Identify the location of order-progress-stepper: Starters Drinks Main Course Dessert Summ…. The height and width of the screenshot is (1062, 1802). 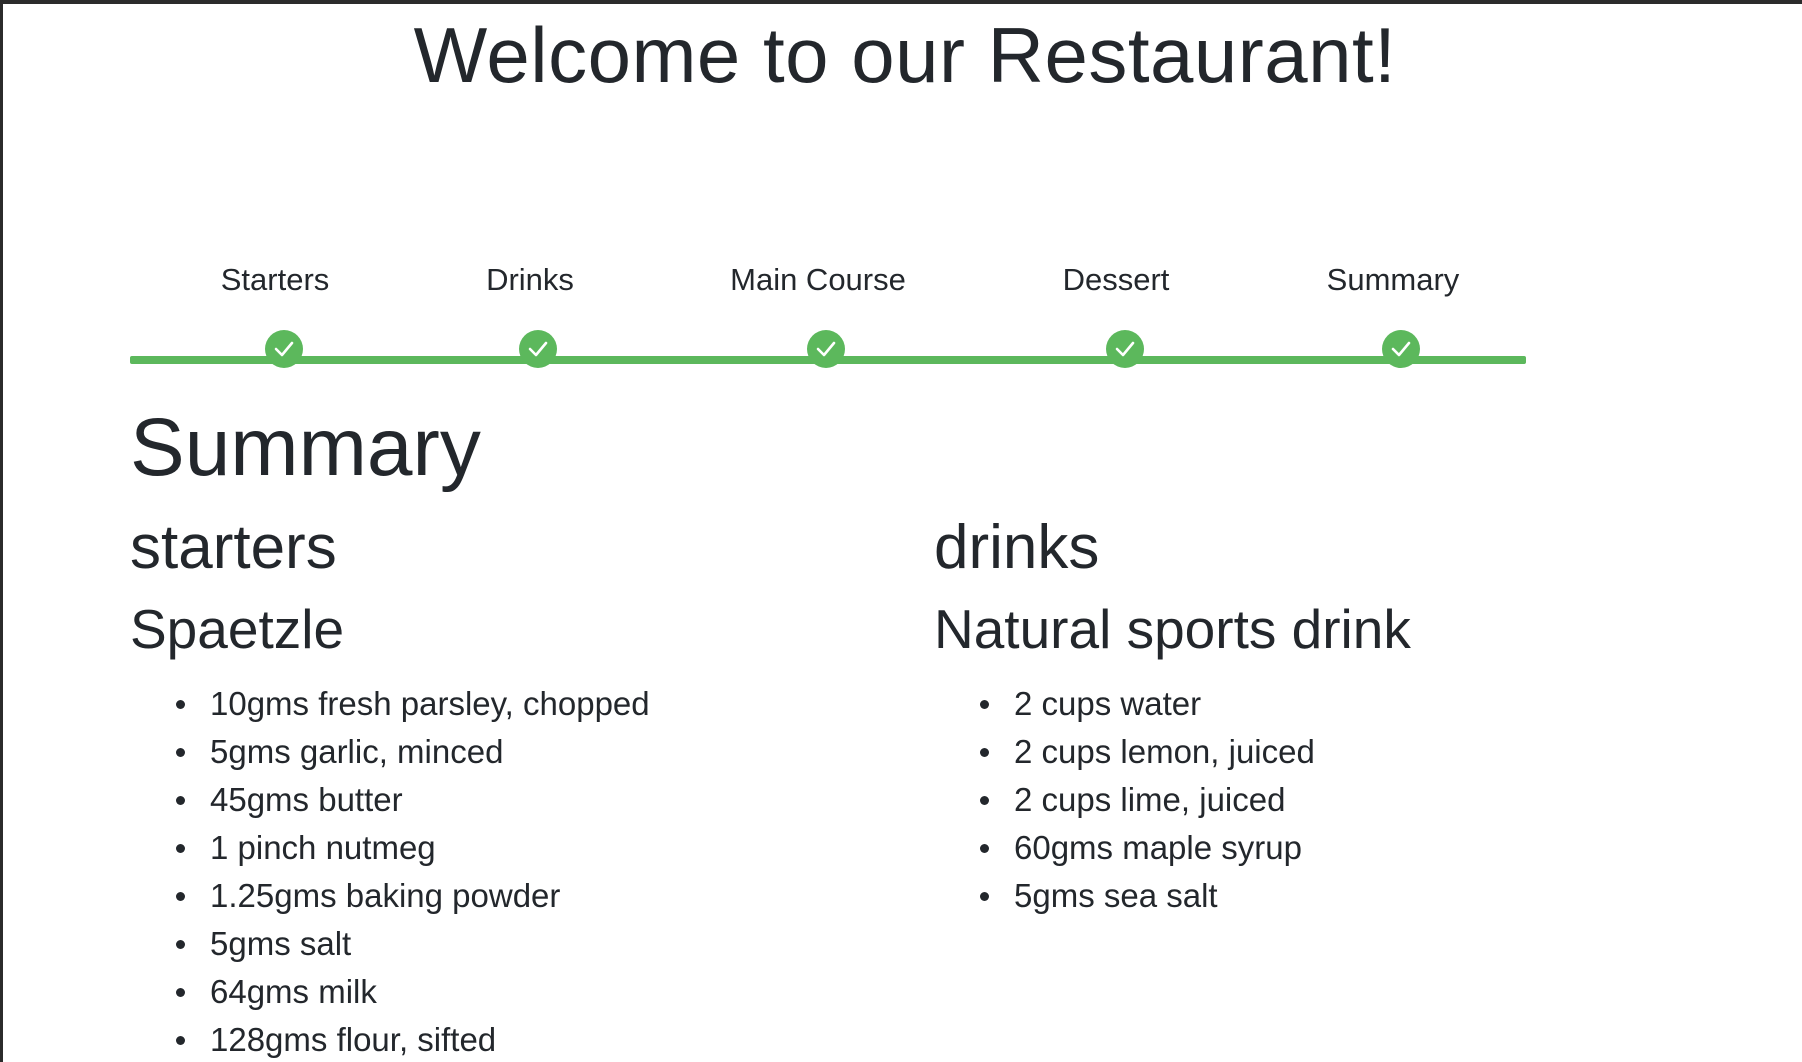
(828, 315).